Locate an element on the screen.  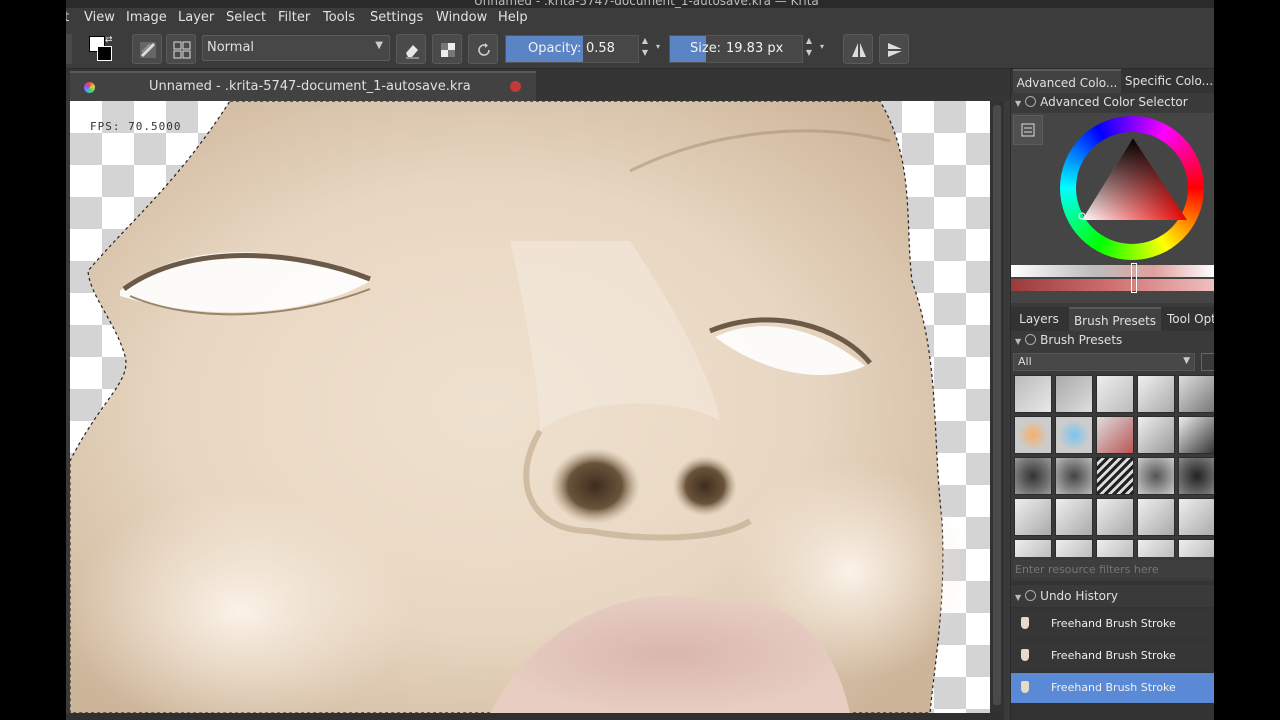
menu-item-view: View is located at coordinates (99, 17).